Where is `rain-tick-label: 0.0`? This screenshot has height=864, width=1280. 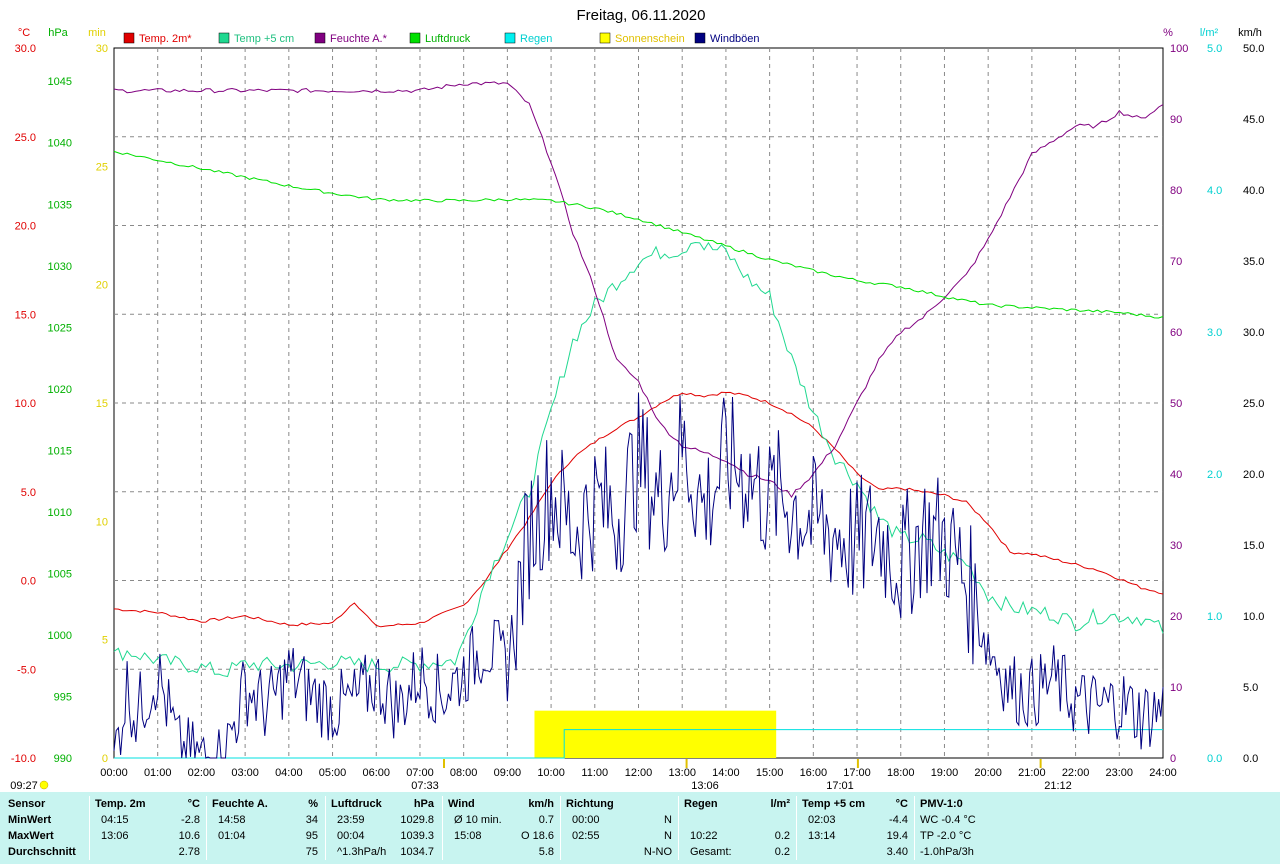 rain-tick-label: 0.0 is located at coordinates (1214, 759).